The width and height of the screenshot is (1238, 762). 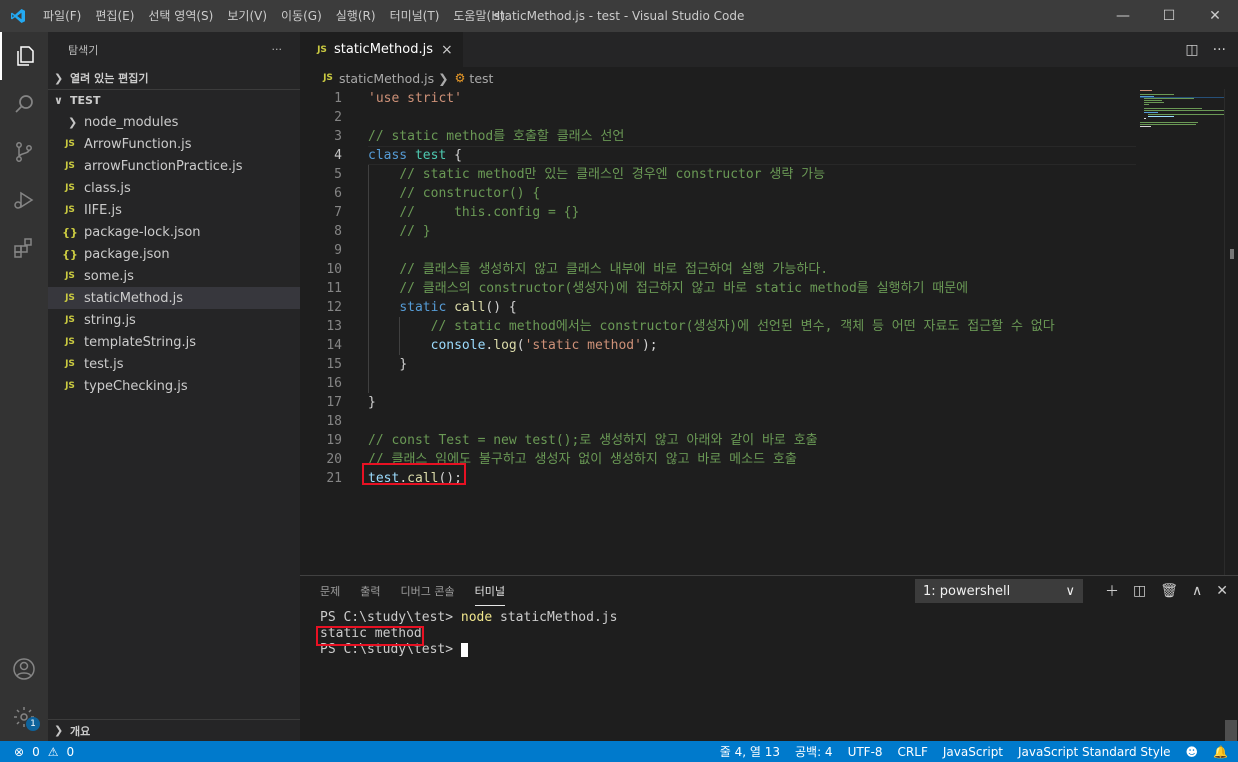 I want to click on code-line: 8 // }, so click(x=769, y=231).